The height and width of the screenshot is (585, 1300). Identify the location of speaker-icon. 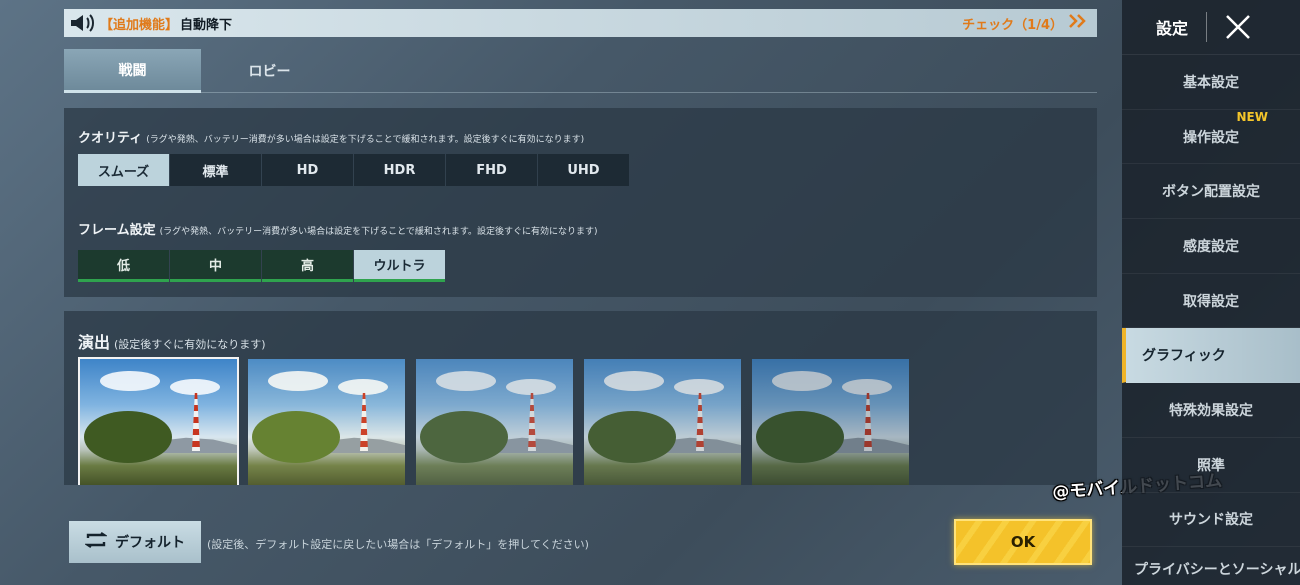
(82, 23).